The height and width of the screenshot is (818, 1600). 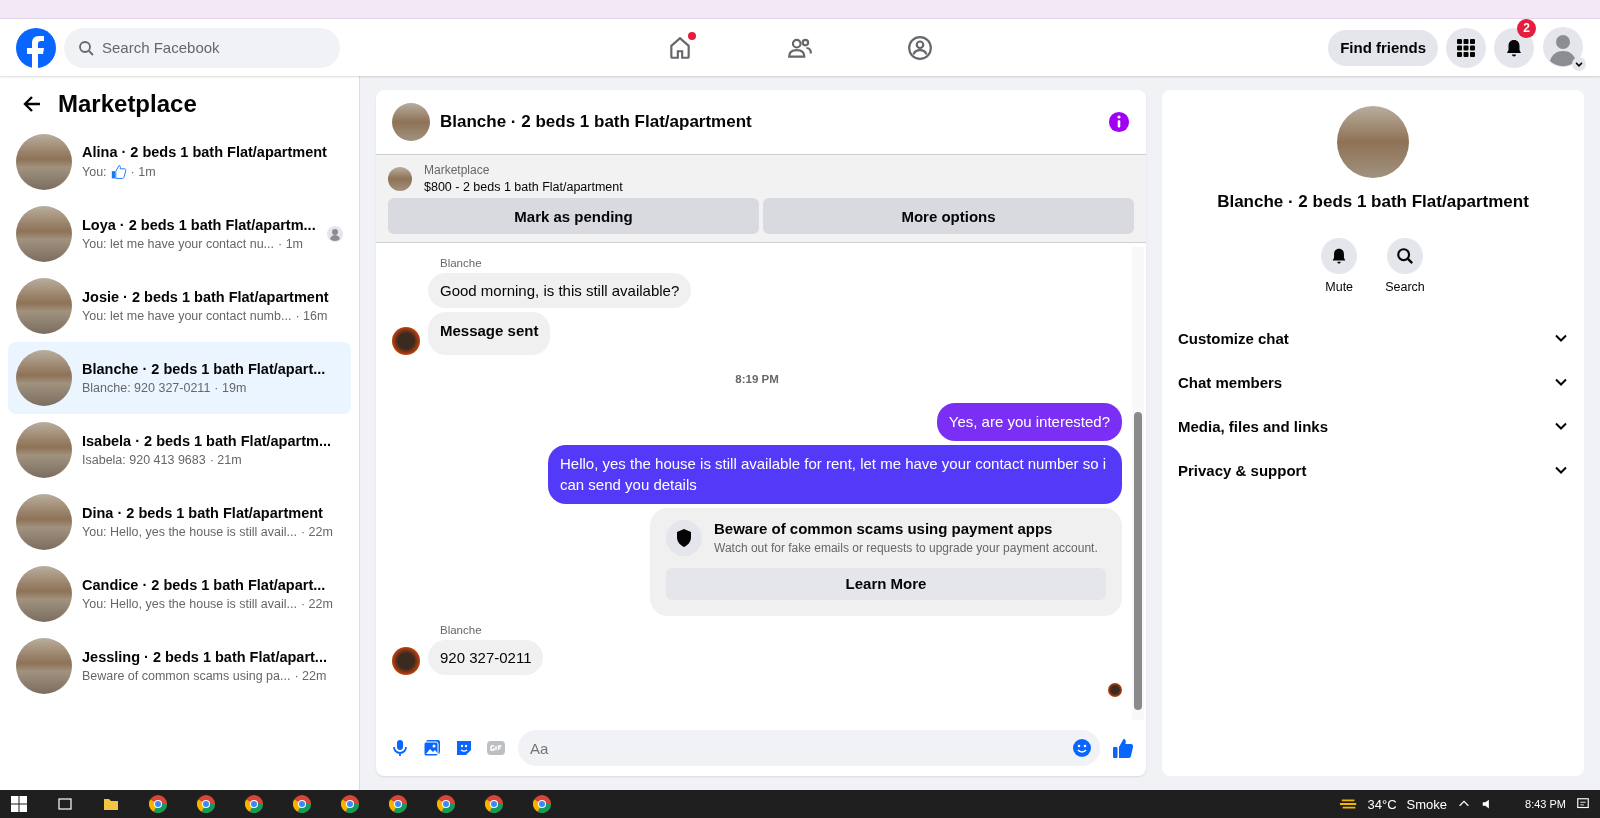 I want to click on learn-more-button: Learn More, so click(x=886, y=583).